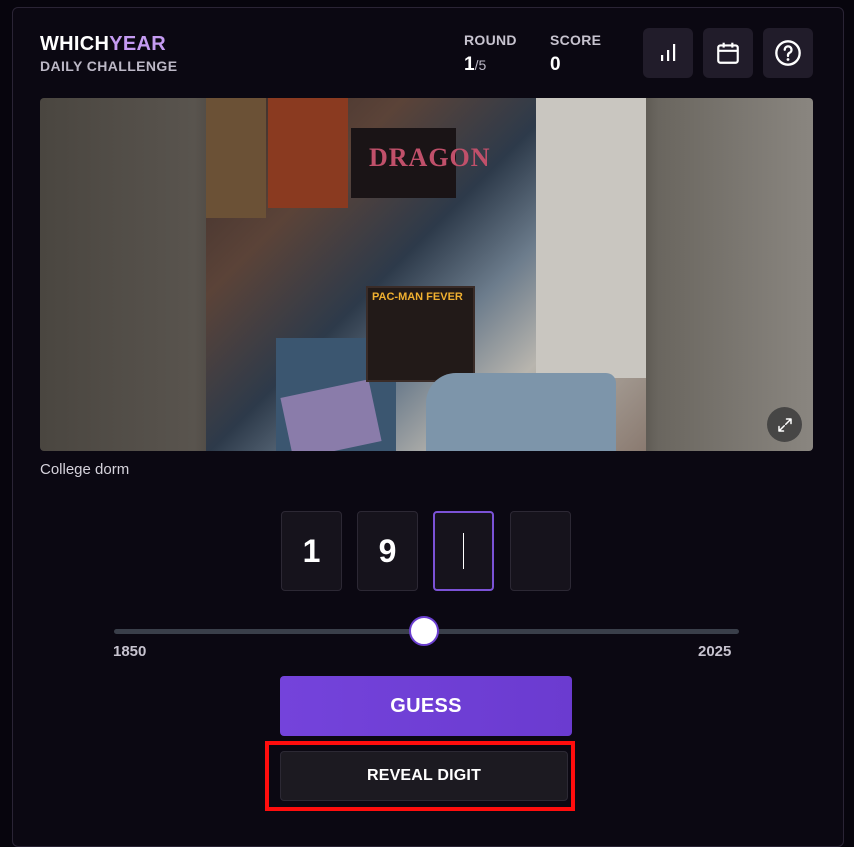  What do you see at coordinates (417, 297) in the screenshot?
I see `record-pacman-text: PAC-MAN FEVER` at bounding box center [417, 297].